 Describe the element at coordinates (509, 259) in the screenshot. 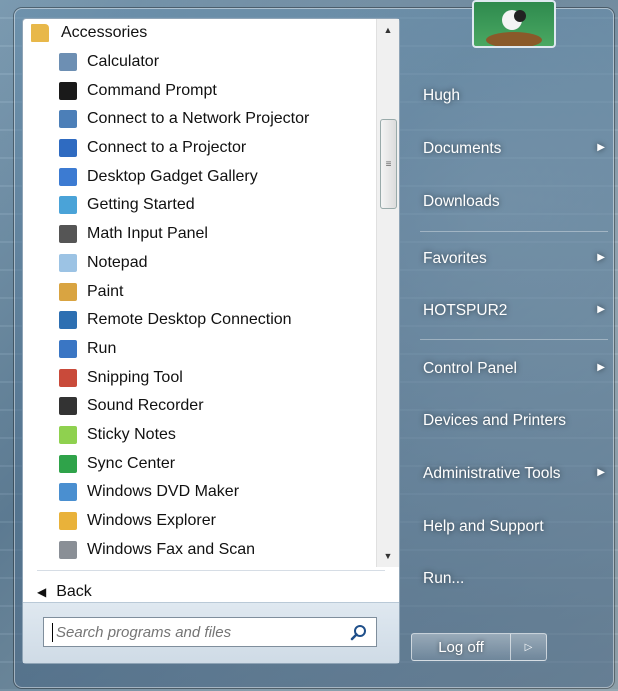

I see `right-item: Favorites ▶` at that location.